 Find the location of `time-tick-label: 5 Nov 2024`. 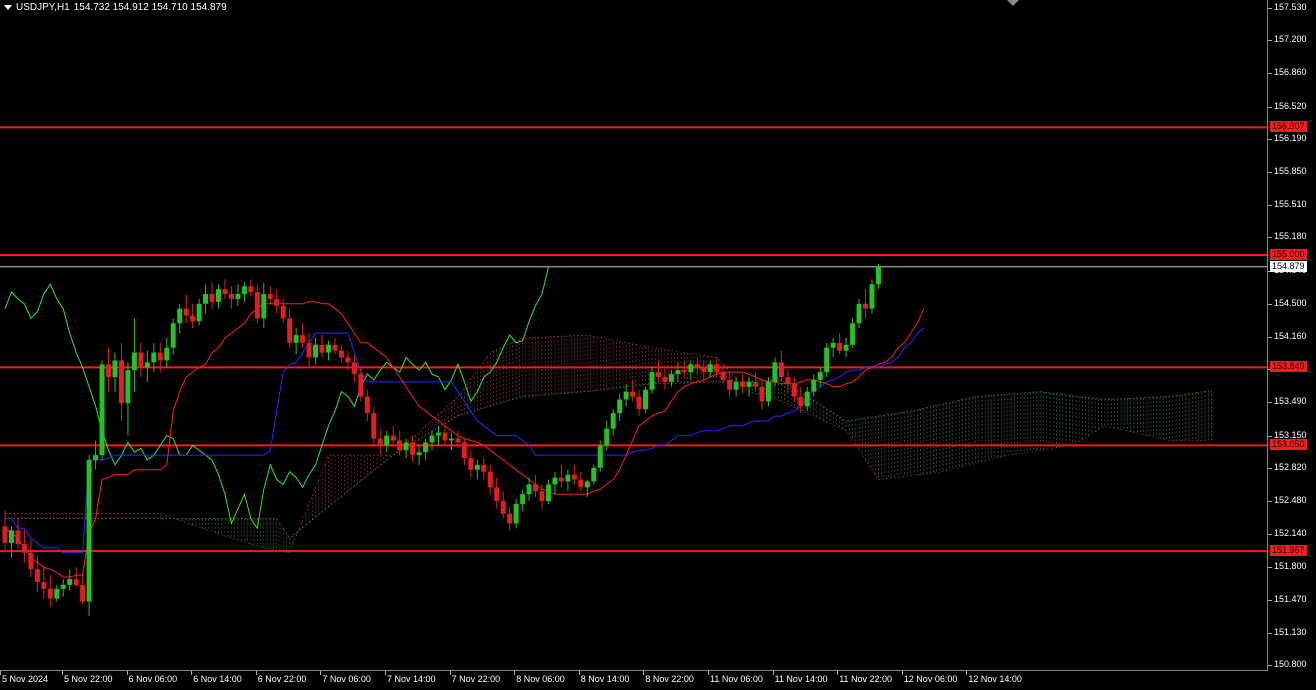

time-tick-label: 5 Nov 2024 is located at coordinates (24, 677).